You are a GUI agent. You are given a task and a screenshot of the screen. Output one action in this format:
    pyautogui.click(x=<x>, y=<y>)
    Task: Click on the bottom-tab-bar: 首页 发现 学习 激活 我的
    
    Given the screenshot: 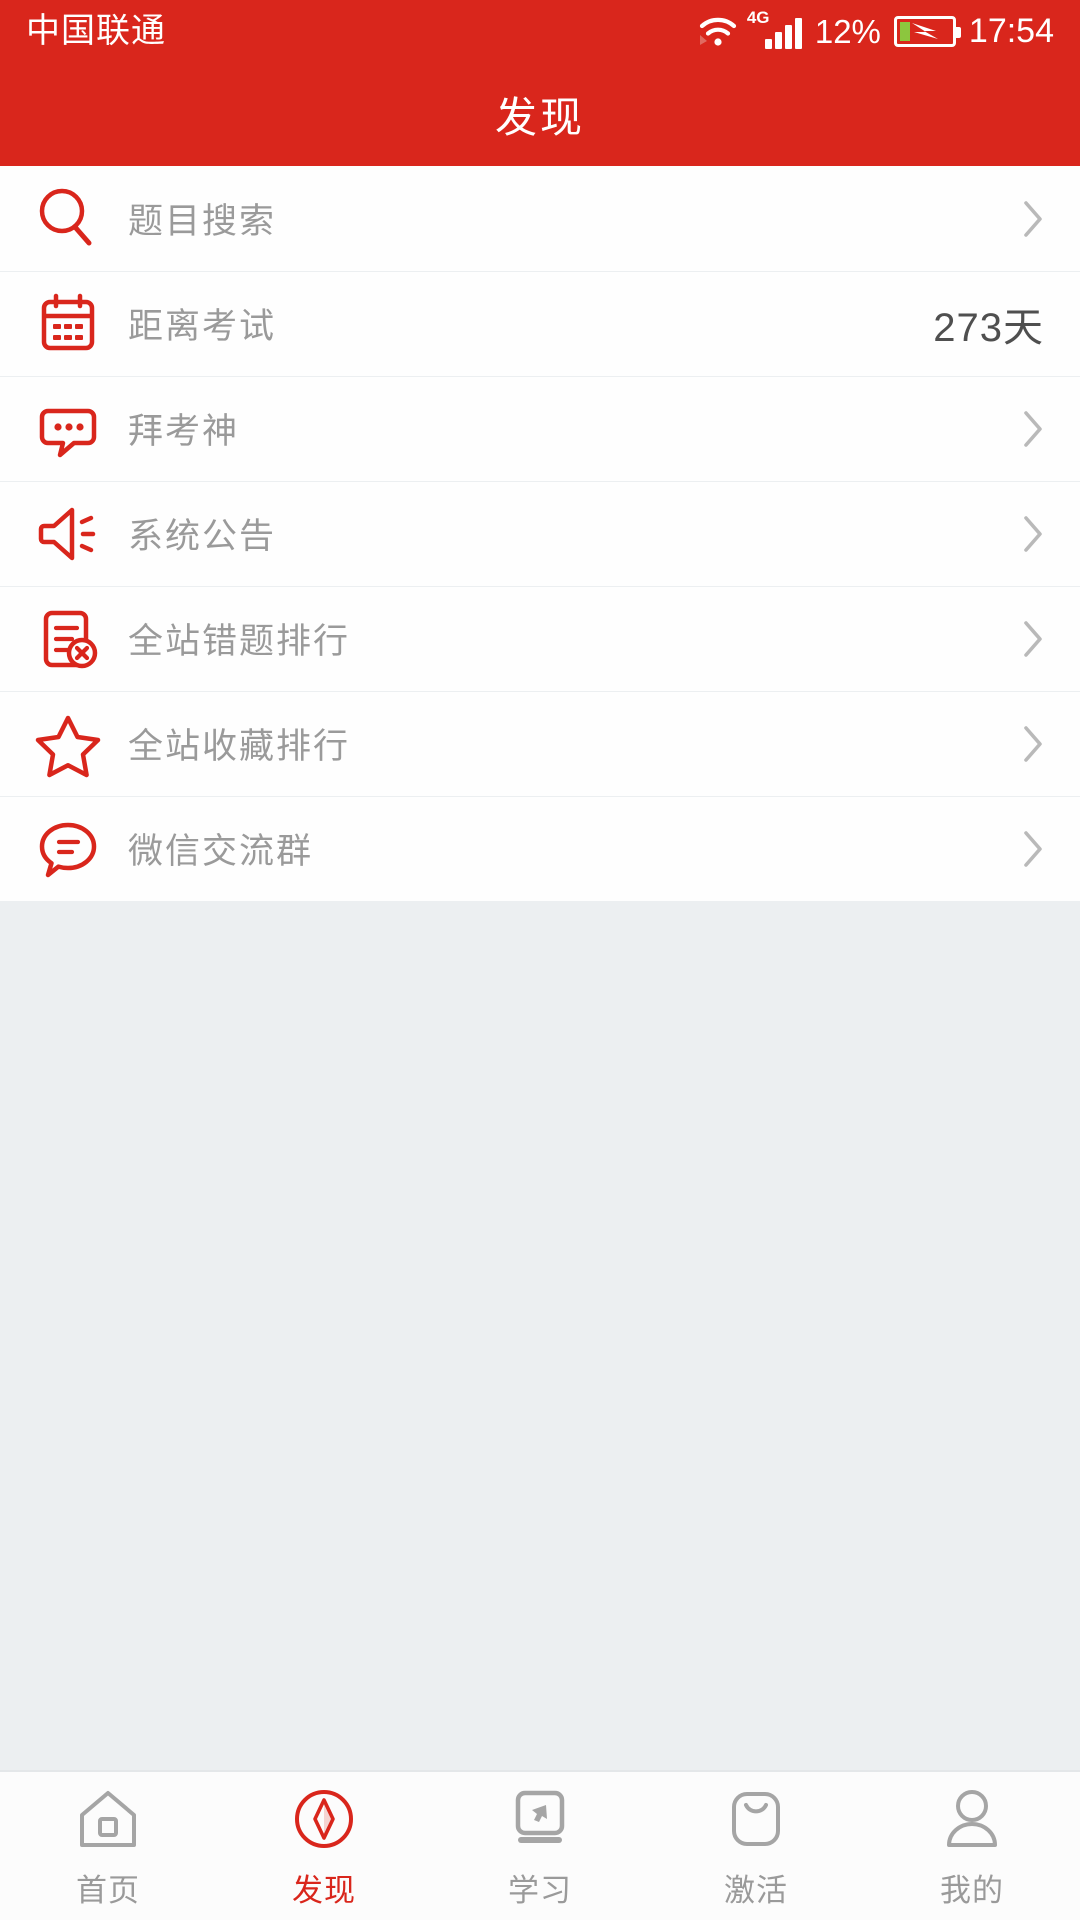 What is the action you would take?
    pyautogui.click(x=540, y=1845)
    